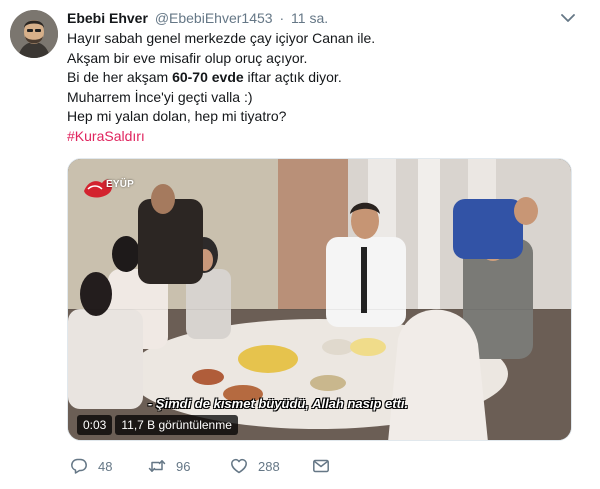 The width and height of the screenshot is (600, 489). What do you see at coordinates (317, 137) in the screenshot?
I see `hashtag-link: #KuraSaldırı` at bounding box center [317, 137].